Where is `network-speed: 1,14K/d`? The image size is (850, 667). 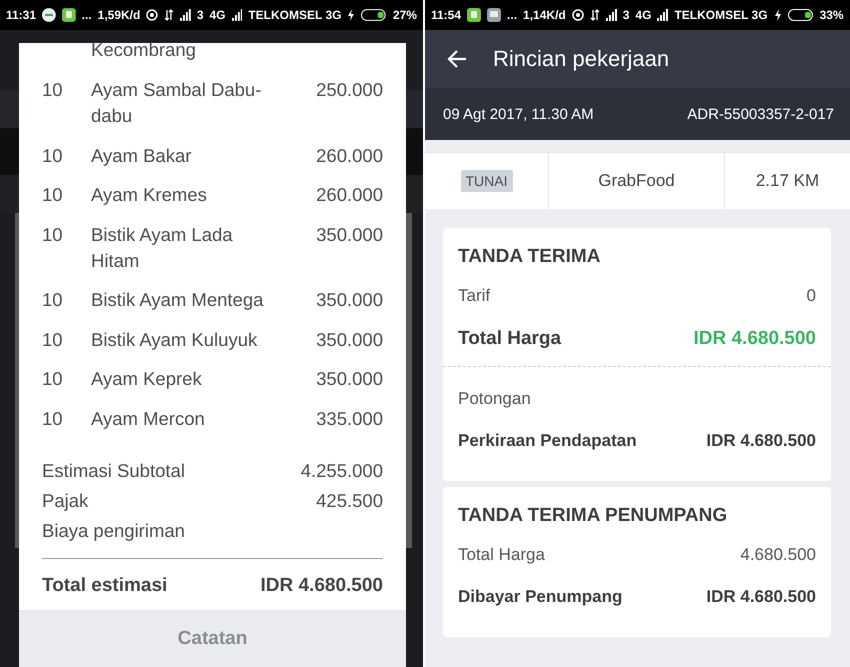 network-speed: 1,14K/d is located at coordinates (544, 15).